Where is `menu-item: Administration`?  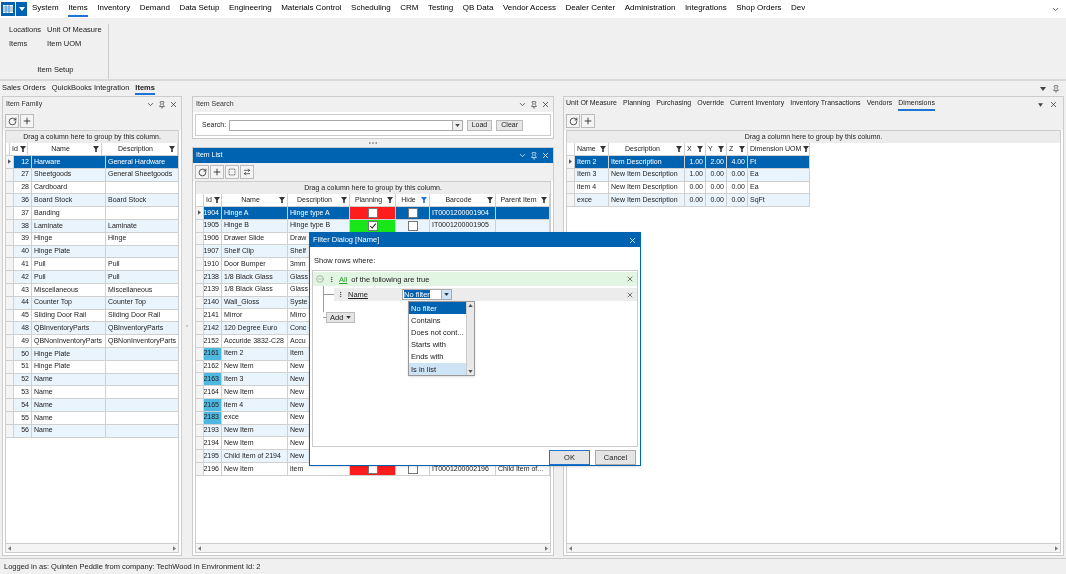 menu-item: Administration is located at coordinates (650, 9).